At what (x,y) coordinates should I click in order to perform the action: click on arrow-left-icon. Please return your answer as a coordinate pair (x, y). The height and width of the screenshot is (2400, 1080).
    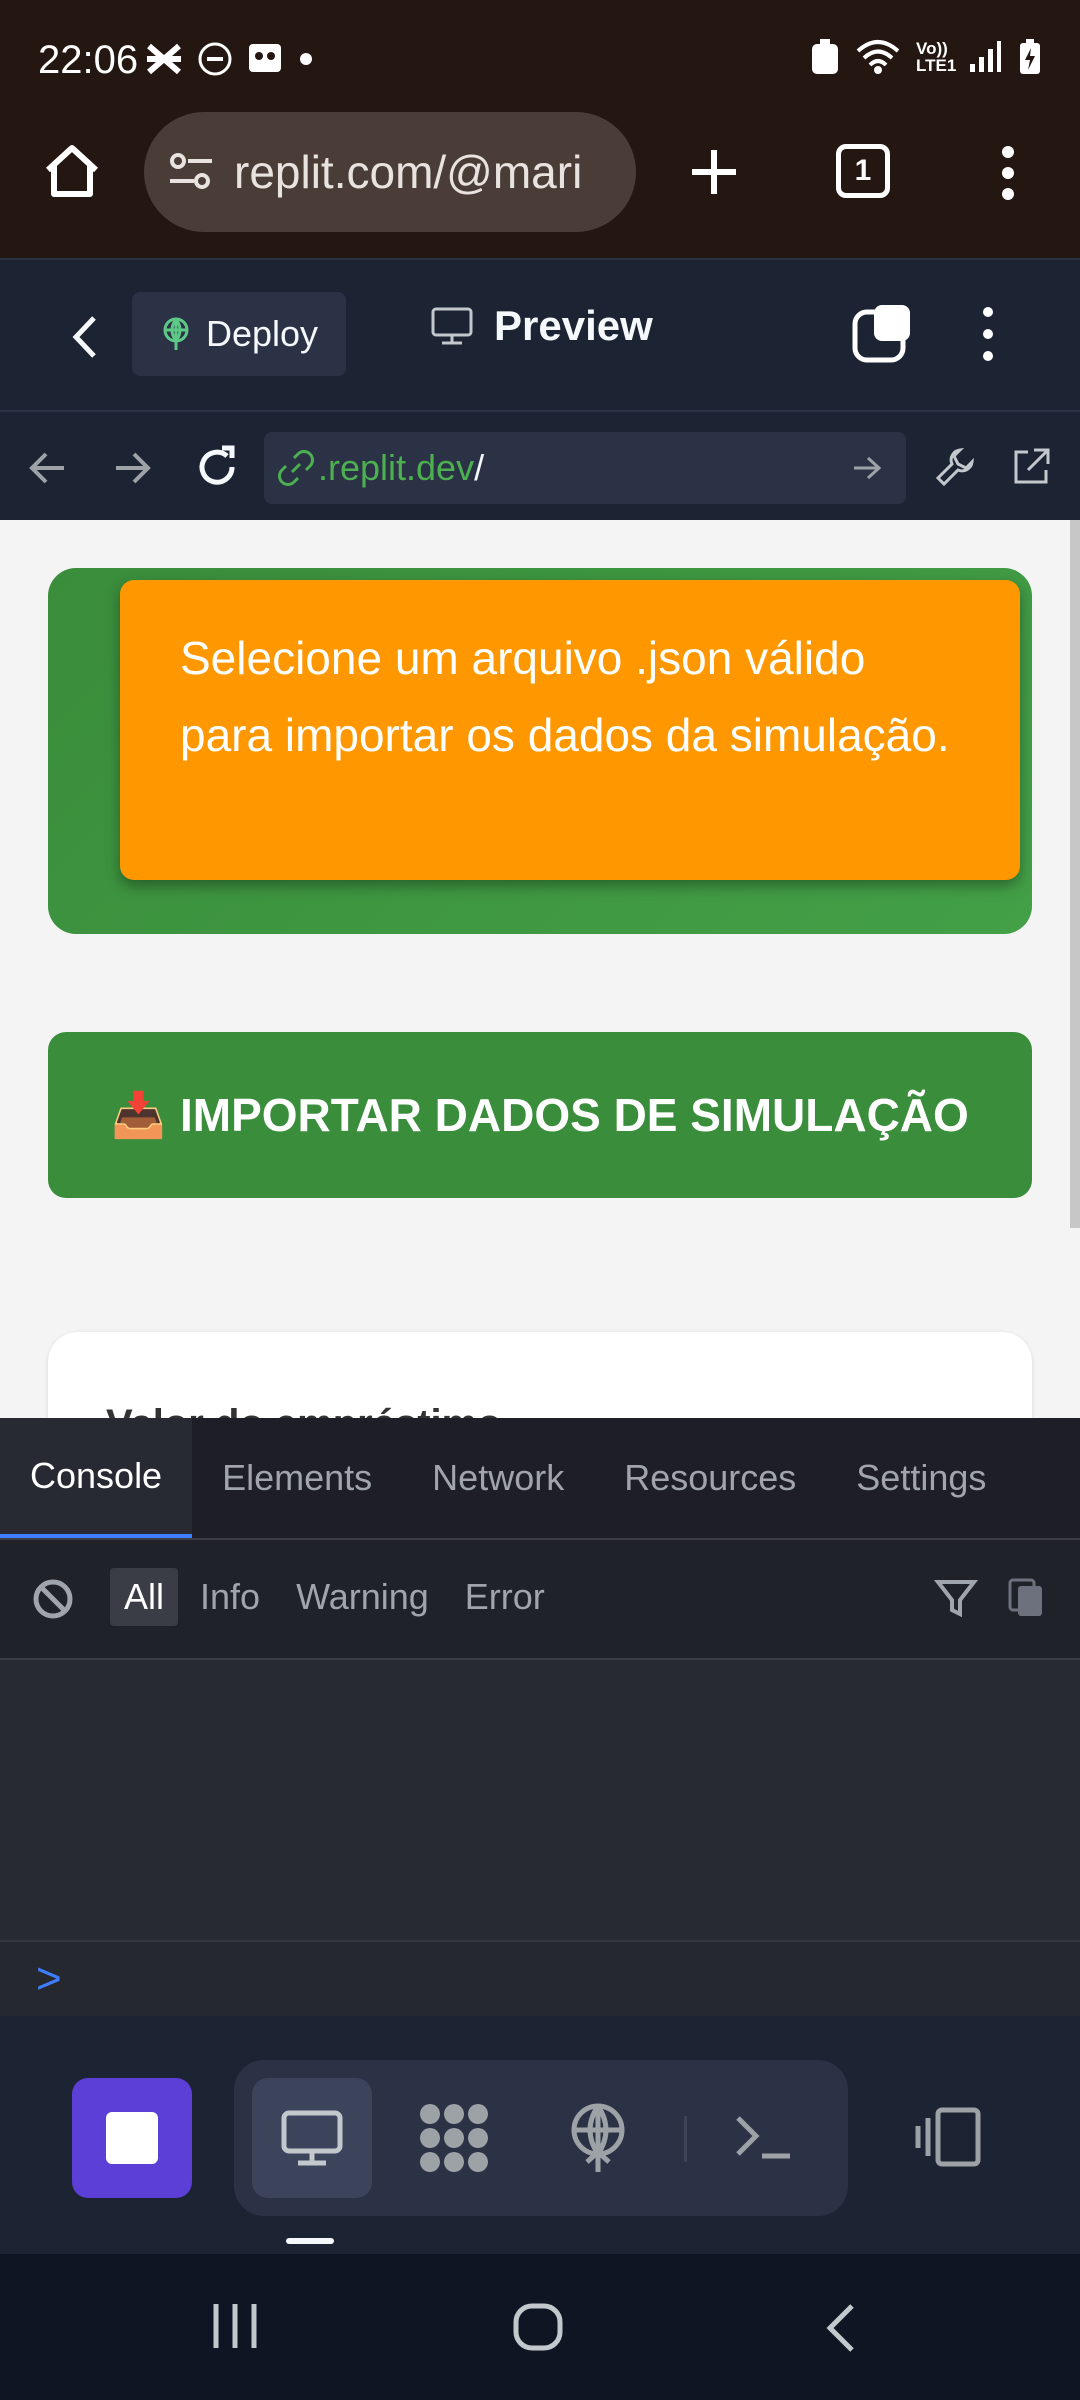
    Looking at the image, I should click on (48, 468).